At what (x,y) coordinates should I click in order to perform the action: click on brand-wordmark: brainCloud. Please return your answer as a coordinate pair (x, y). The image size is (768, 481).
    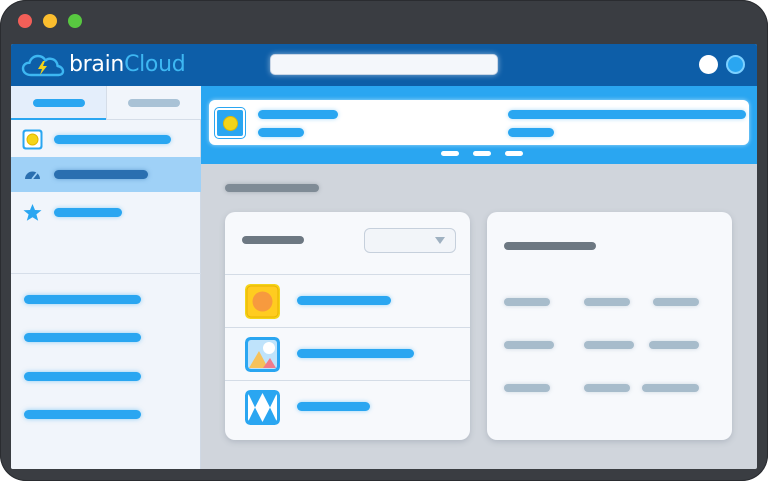
    Looking at the image, I should click on (127, 65).